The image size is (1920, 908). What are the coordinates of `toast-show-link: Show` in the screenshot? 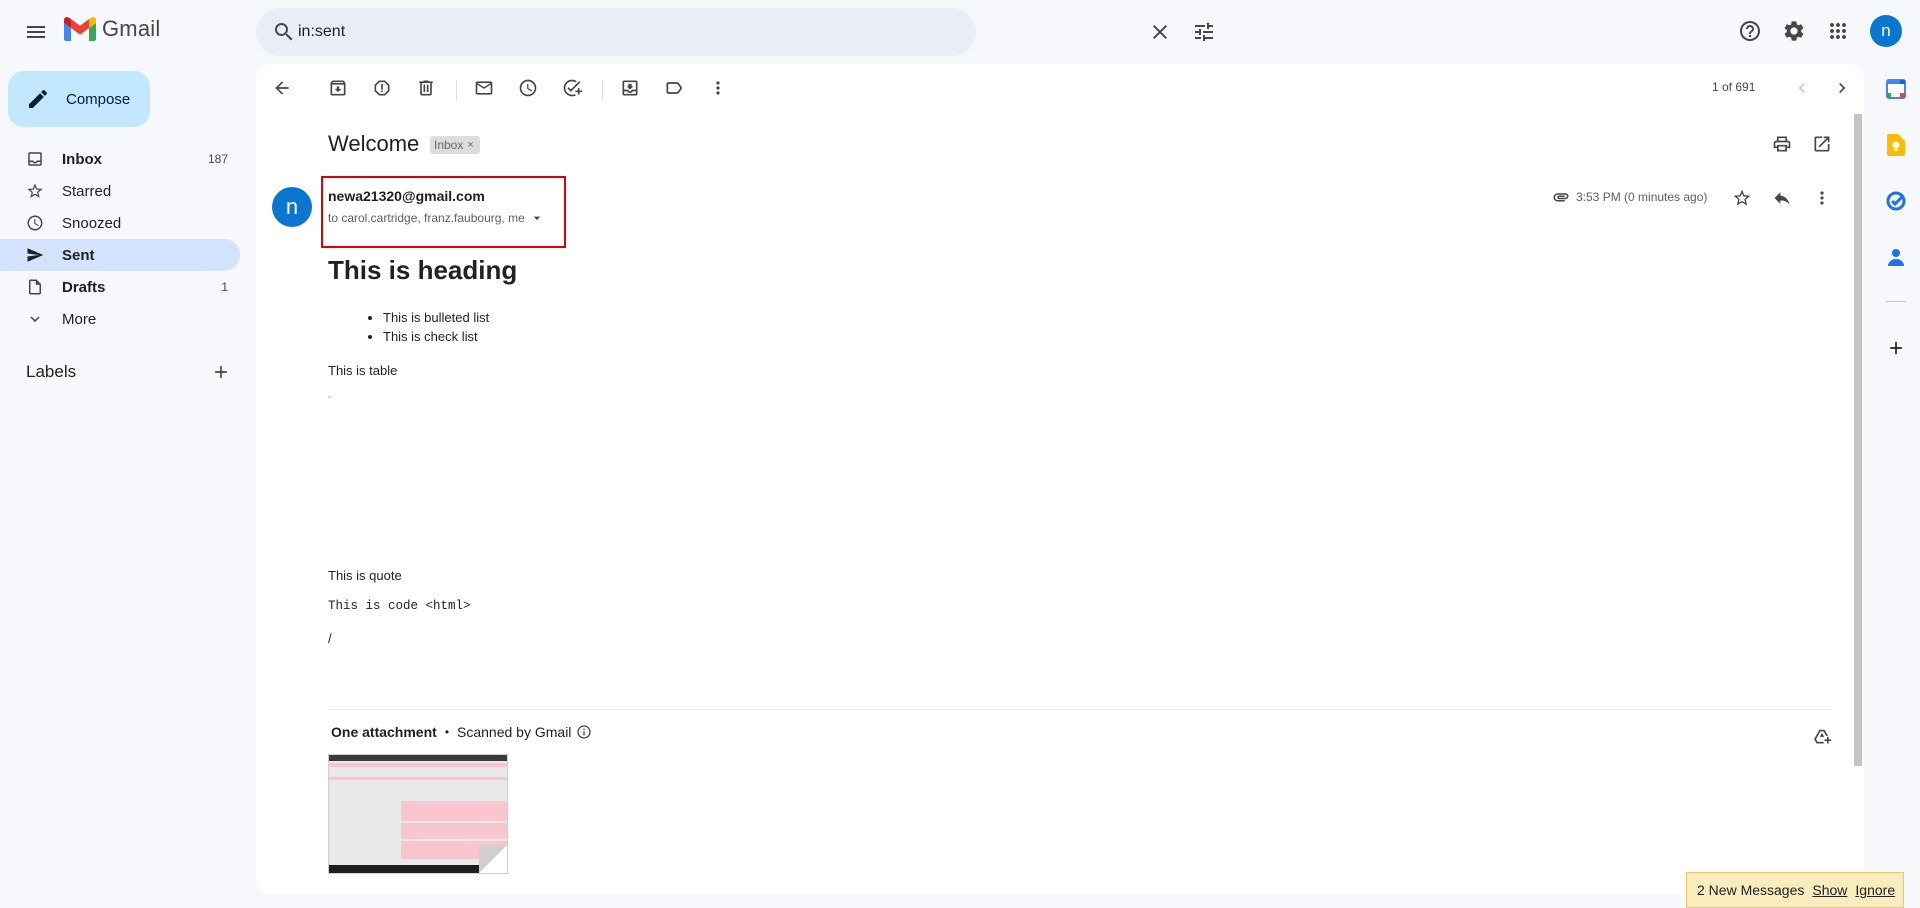 It's located at (1829, 890).